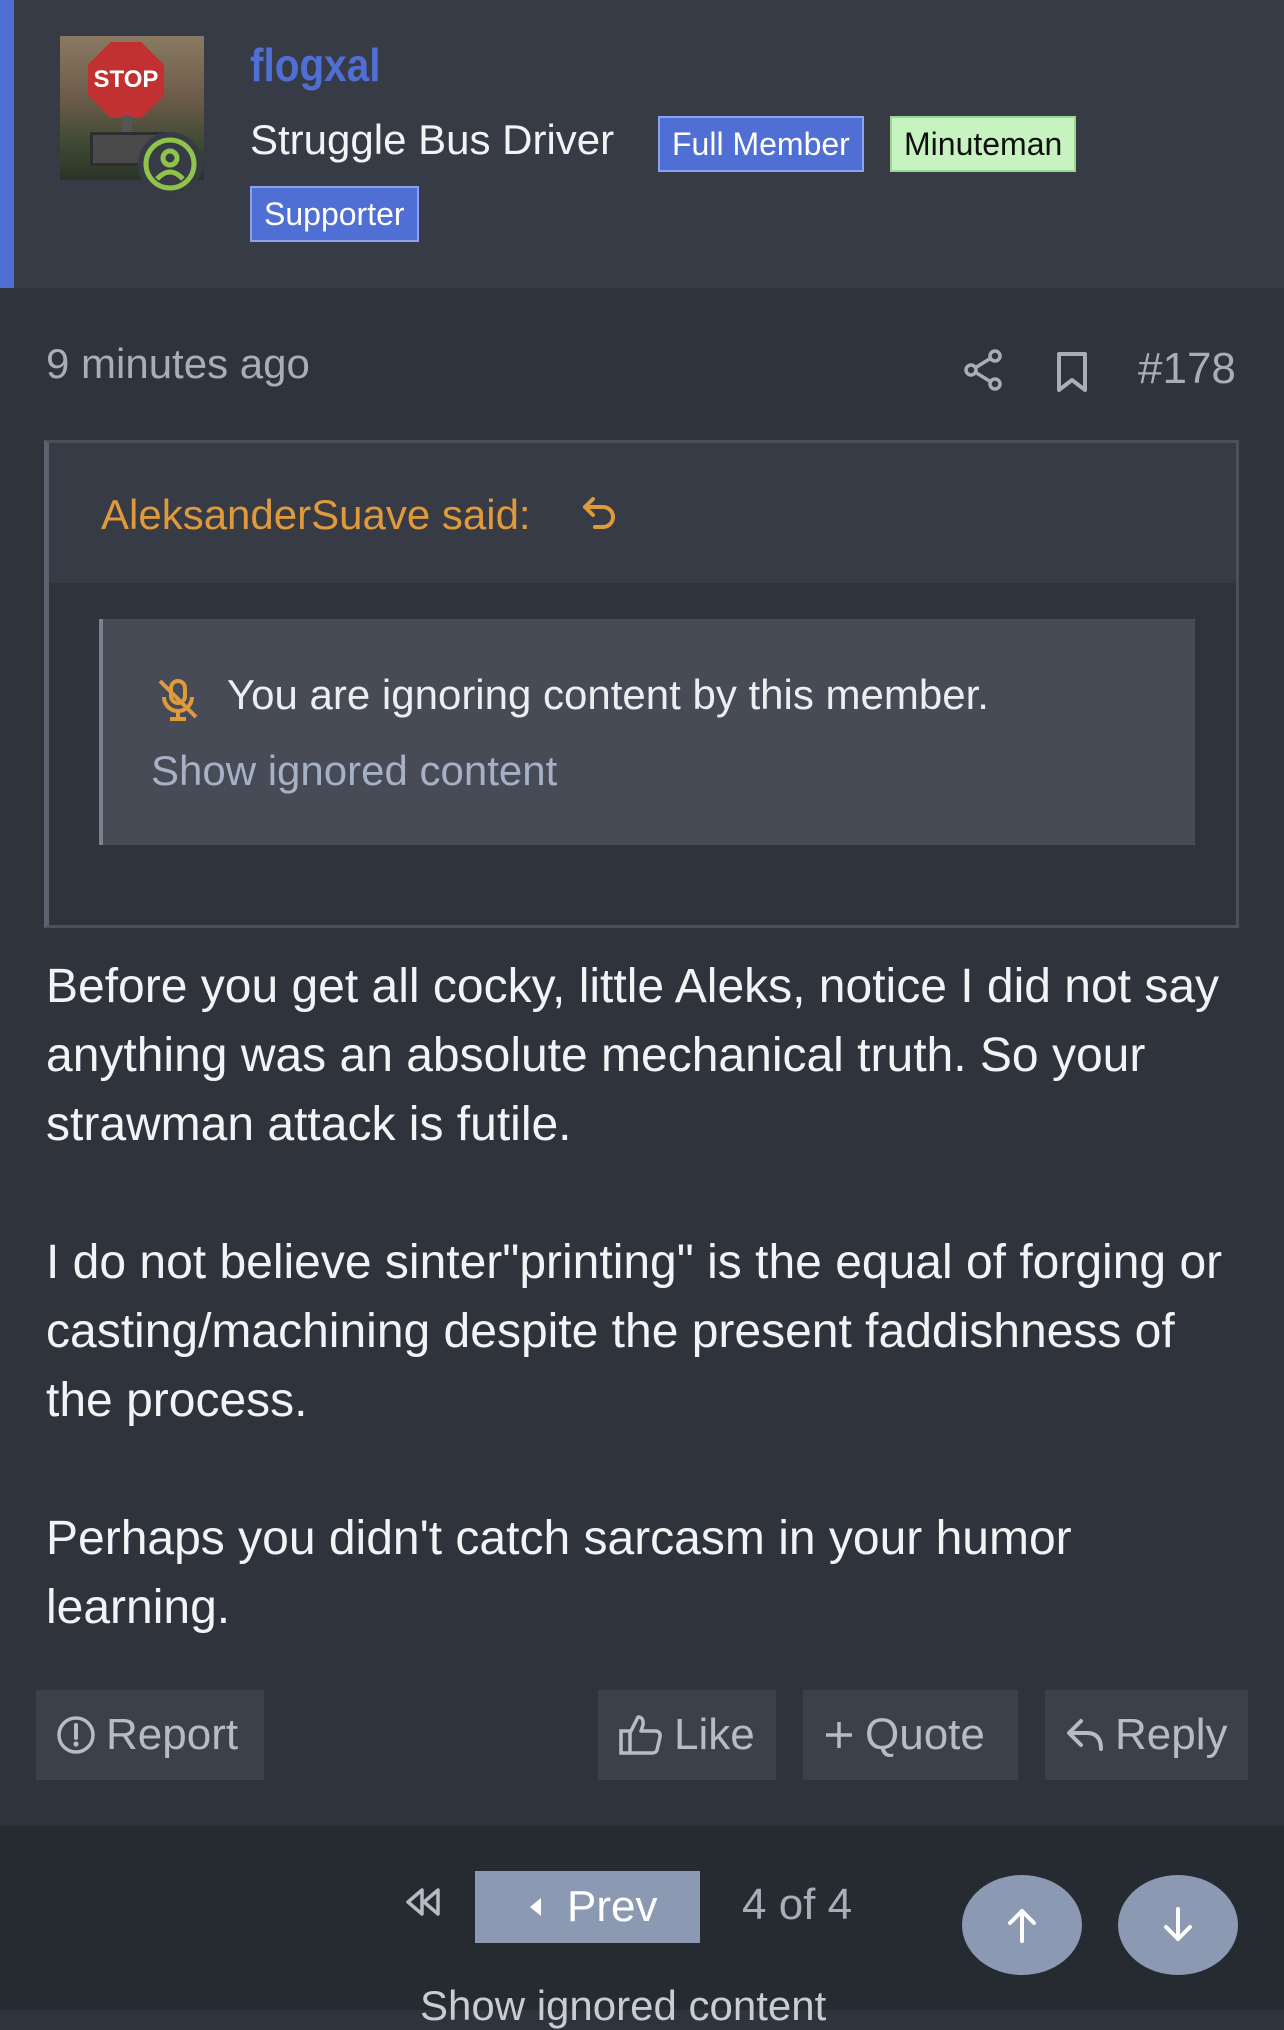  What do you see at coordinates (640, 1735) in the screenshot?
I see `thumbs-up-icon` at bounding box center [640, 1735].